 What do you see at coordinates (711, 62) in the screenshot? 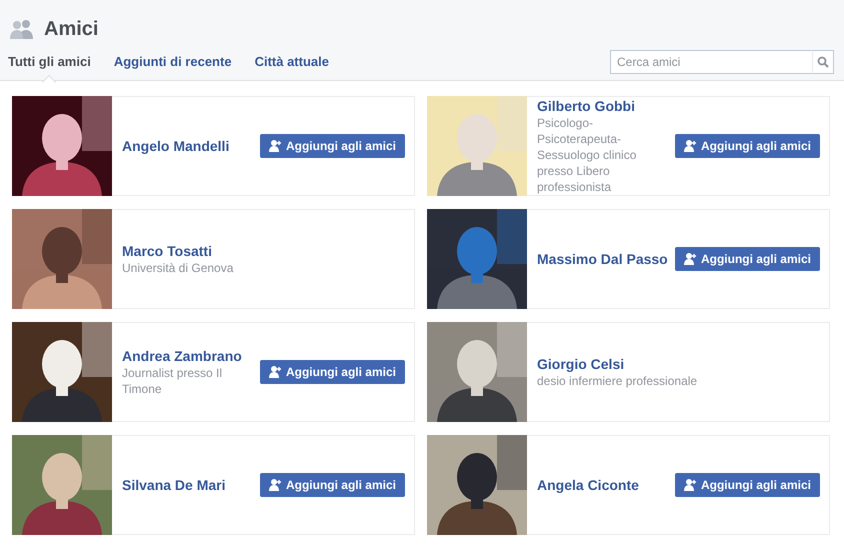
I see `search-field: Cerca amici` at bounding box center [711, 62].